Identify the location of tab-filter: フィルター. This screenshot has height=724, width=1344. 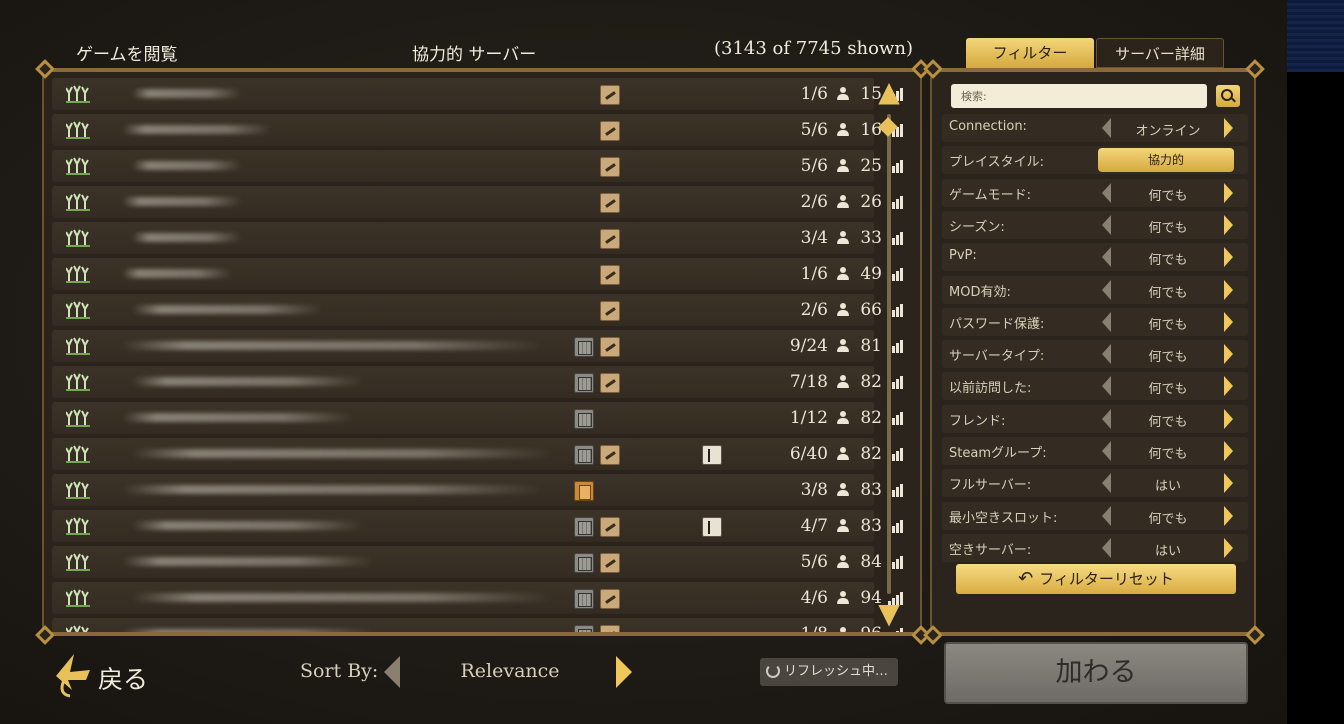
(1030, 53).